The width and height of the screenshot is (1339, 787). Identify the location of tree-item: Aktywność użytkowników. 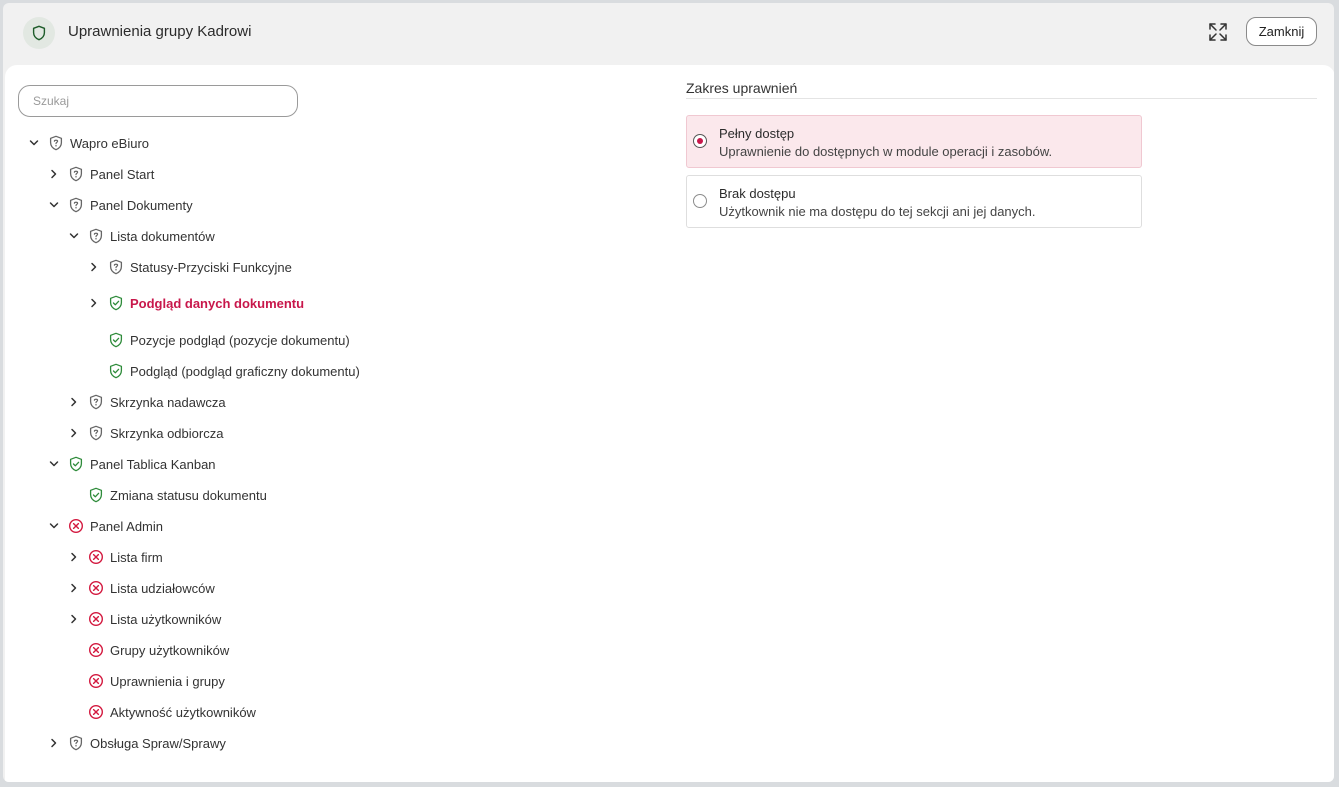
(161, 712).